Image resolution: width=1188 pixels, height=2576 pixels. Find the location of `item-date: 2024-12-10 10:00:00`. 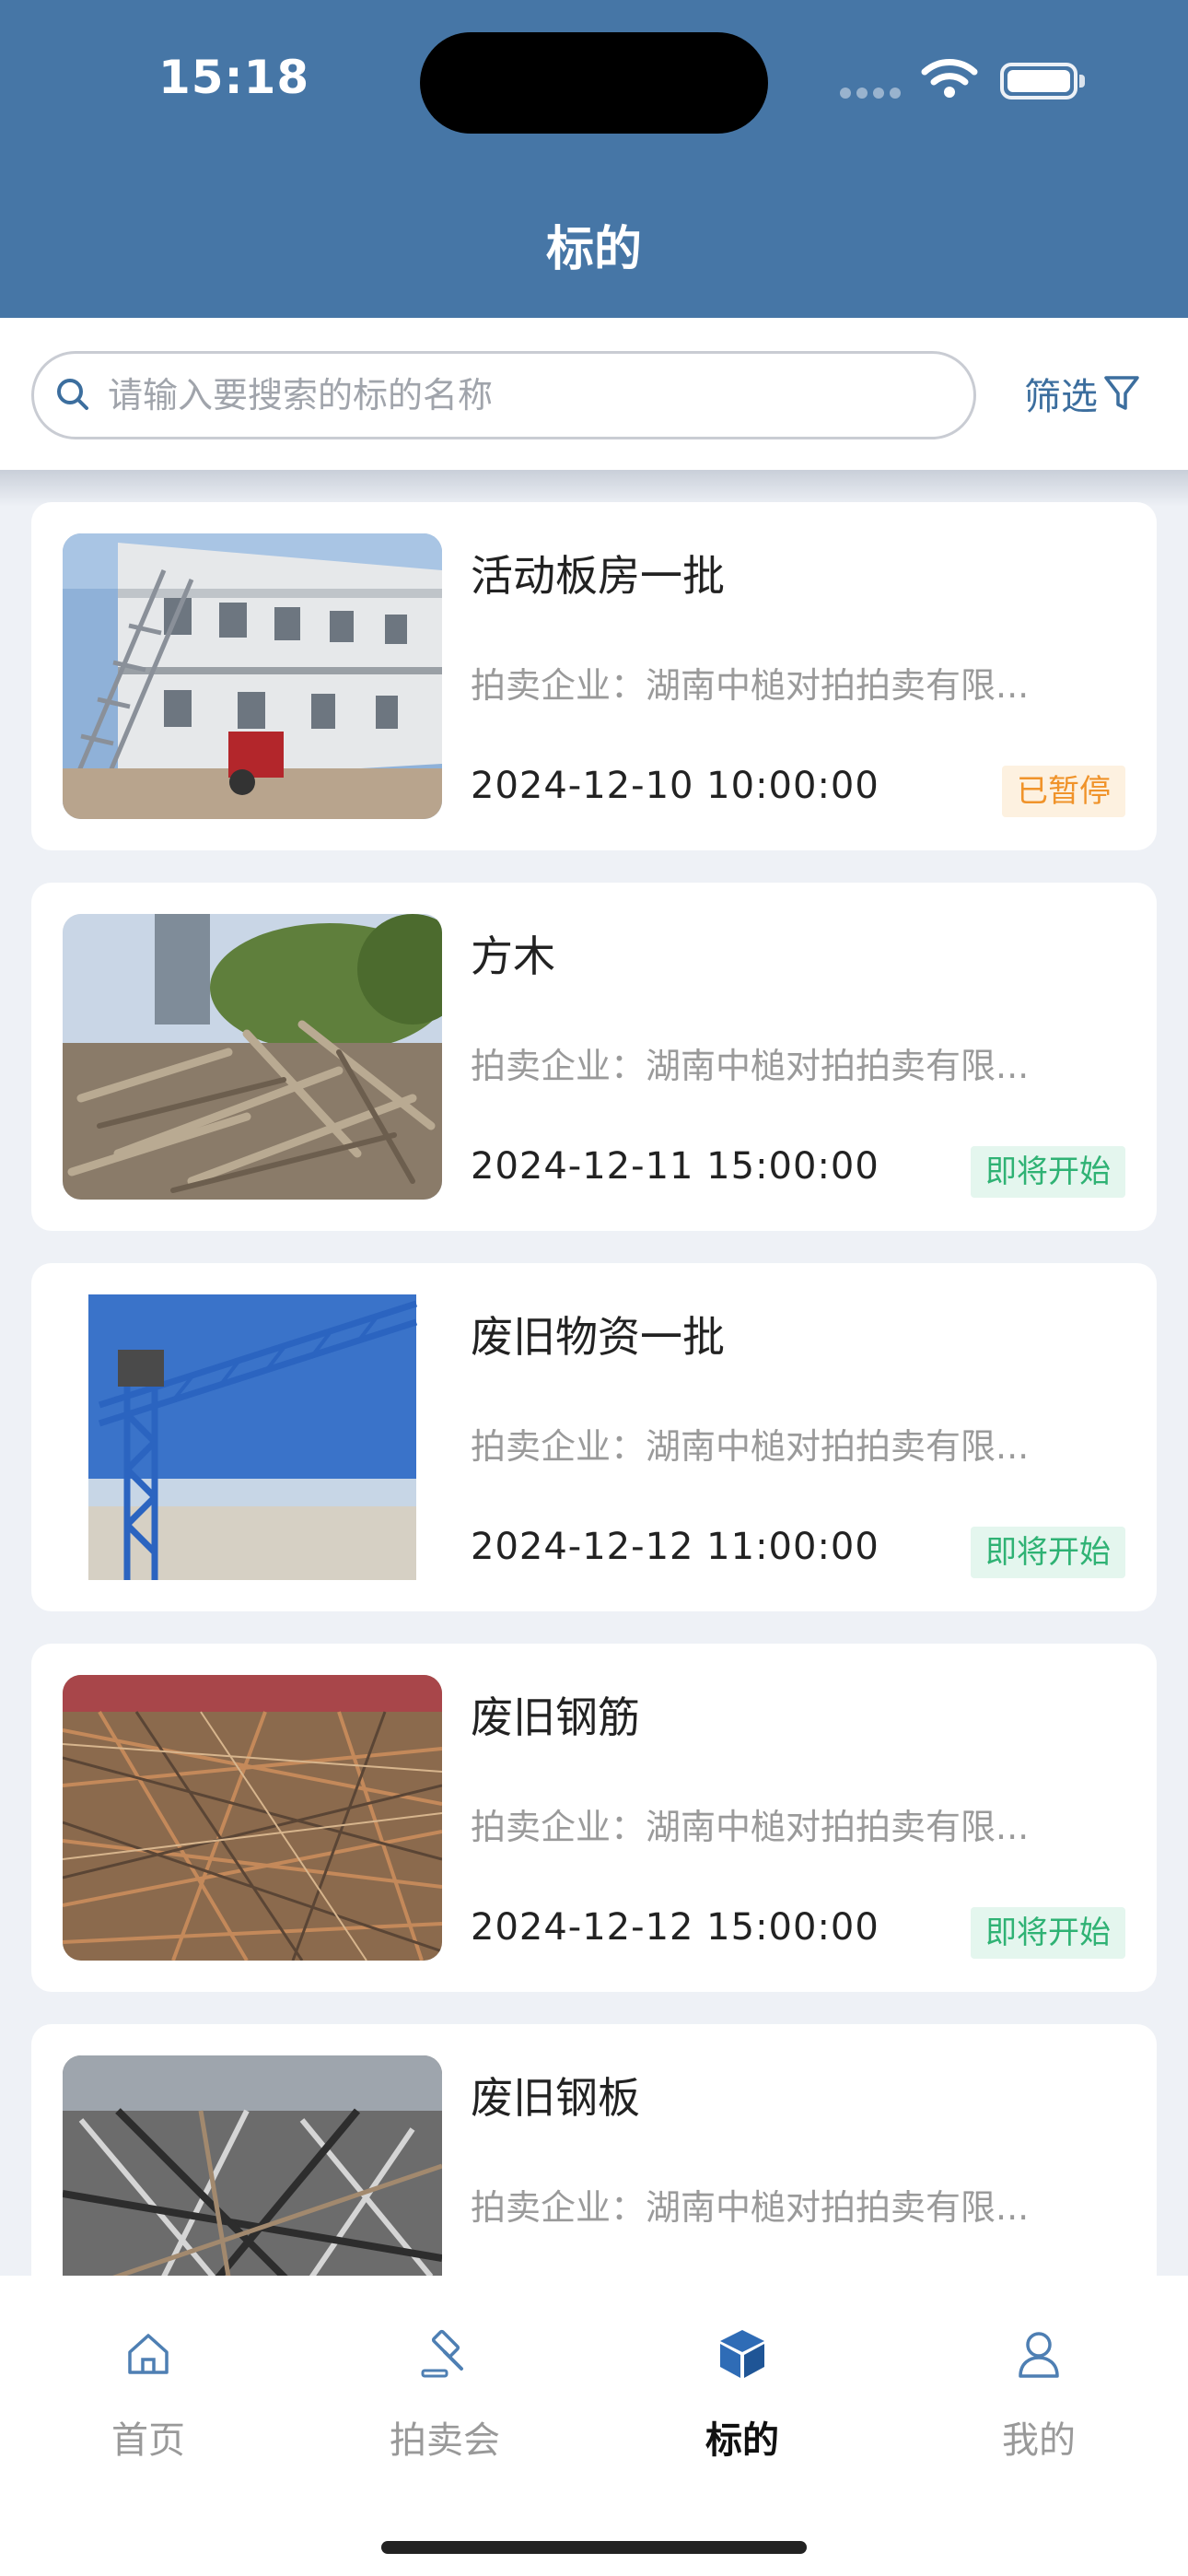

item-date: 2024-12-10 10:00:00 is located at coordinates (675, 786).